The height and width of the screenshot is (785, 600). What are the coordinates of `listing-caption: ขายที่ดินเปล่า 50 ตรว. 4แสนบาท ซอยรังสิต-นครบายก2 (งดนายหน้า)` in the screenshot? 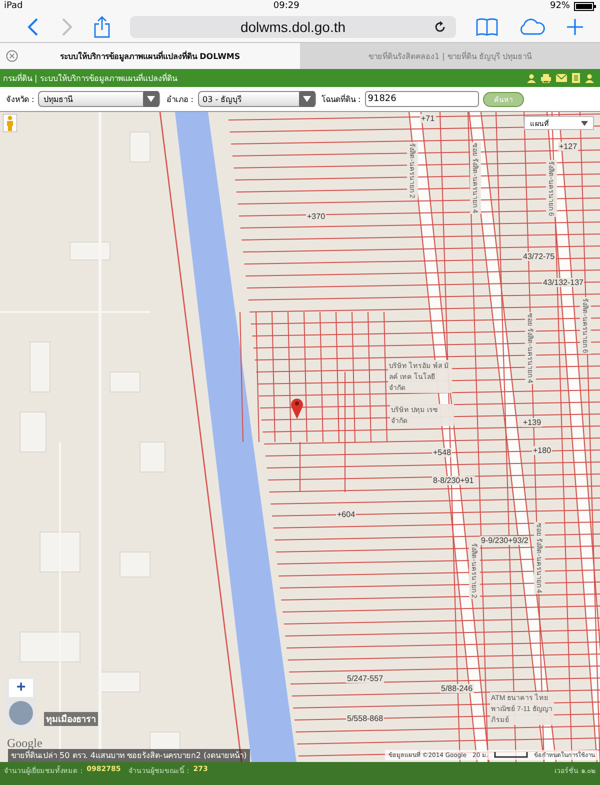 It's located at (129, 755).